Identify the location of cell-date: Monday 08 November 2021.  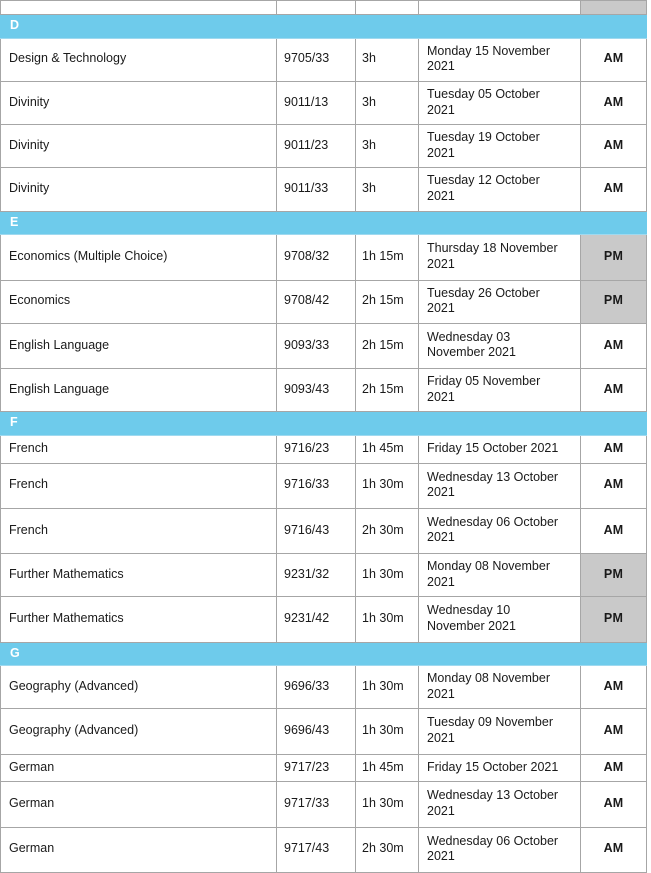
(499, 687).